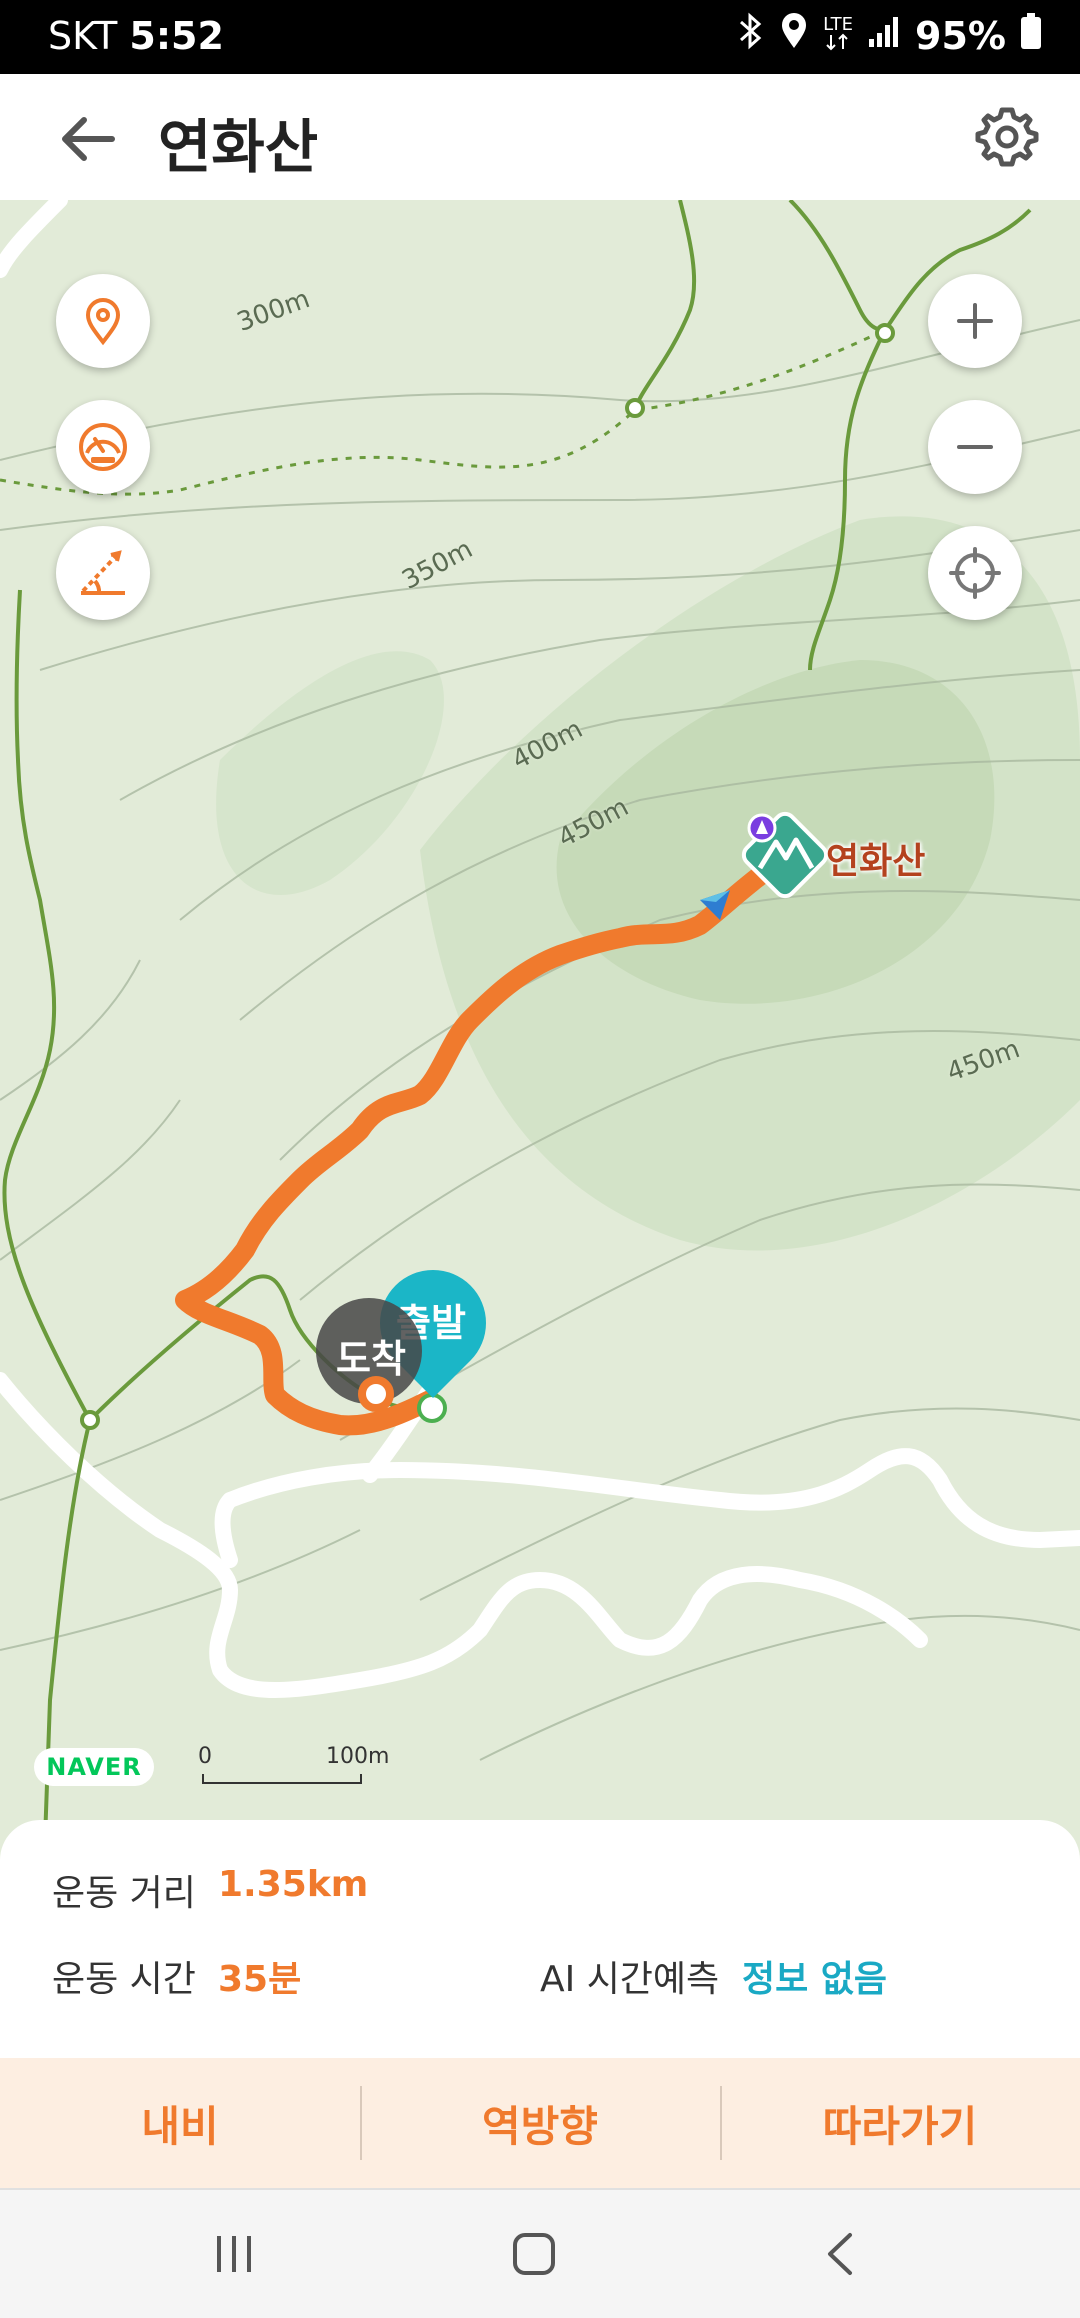 Image resolution: width=1080 pixels, height=2318 pixels. What do you see at coordinates (282, 1779) in the screenshot?
I see `scale-line` at bounding box center [282, 1779].